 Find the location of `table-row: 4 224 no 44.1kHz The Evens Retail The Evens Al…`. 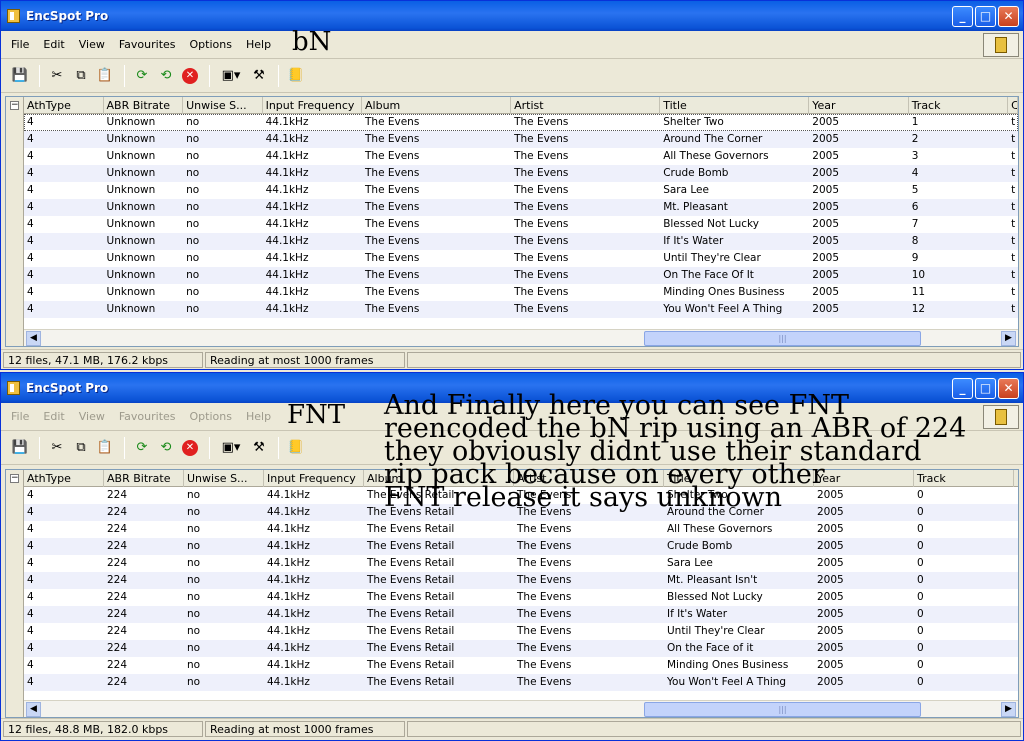

table-row: 4 224 no 44.1kHz The Evens Retail The Evens Al… is located at coordinates (521, 529).